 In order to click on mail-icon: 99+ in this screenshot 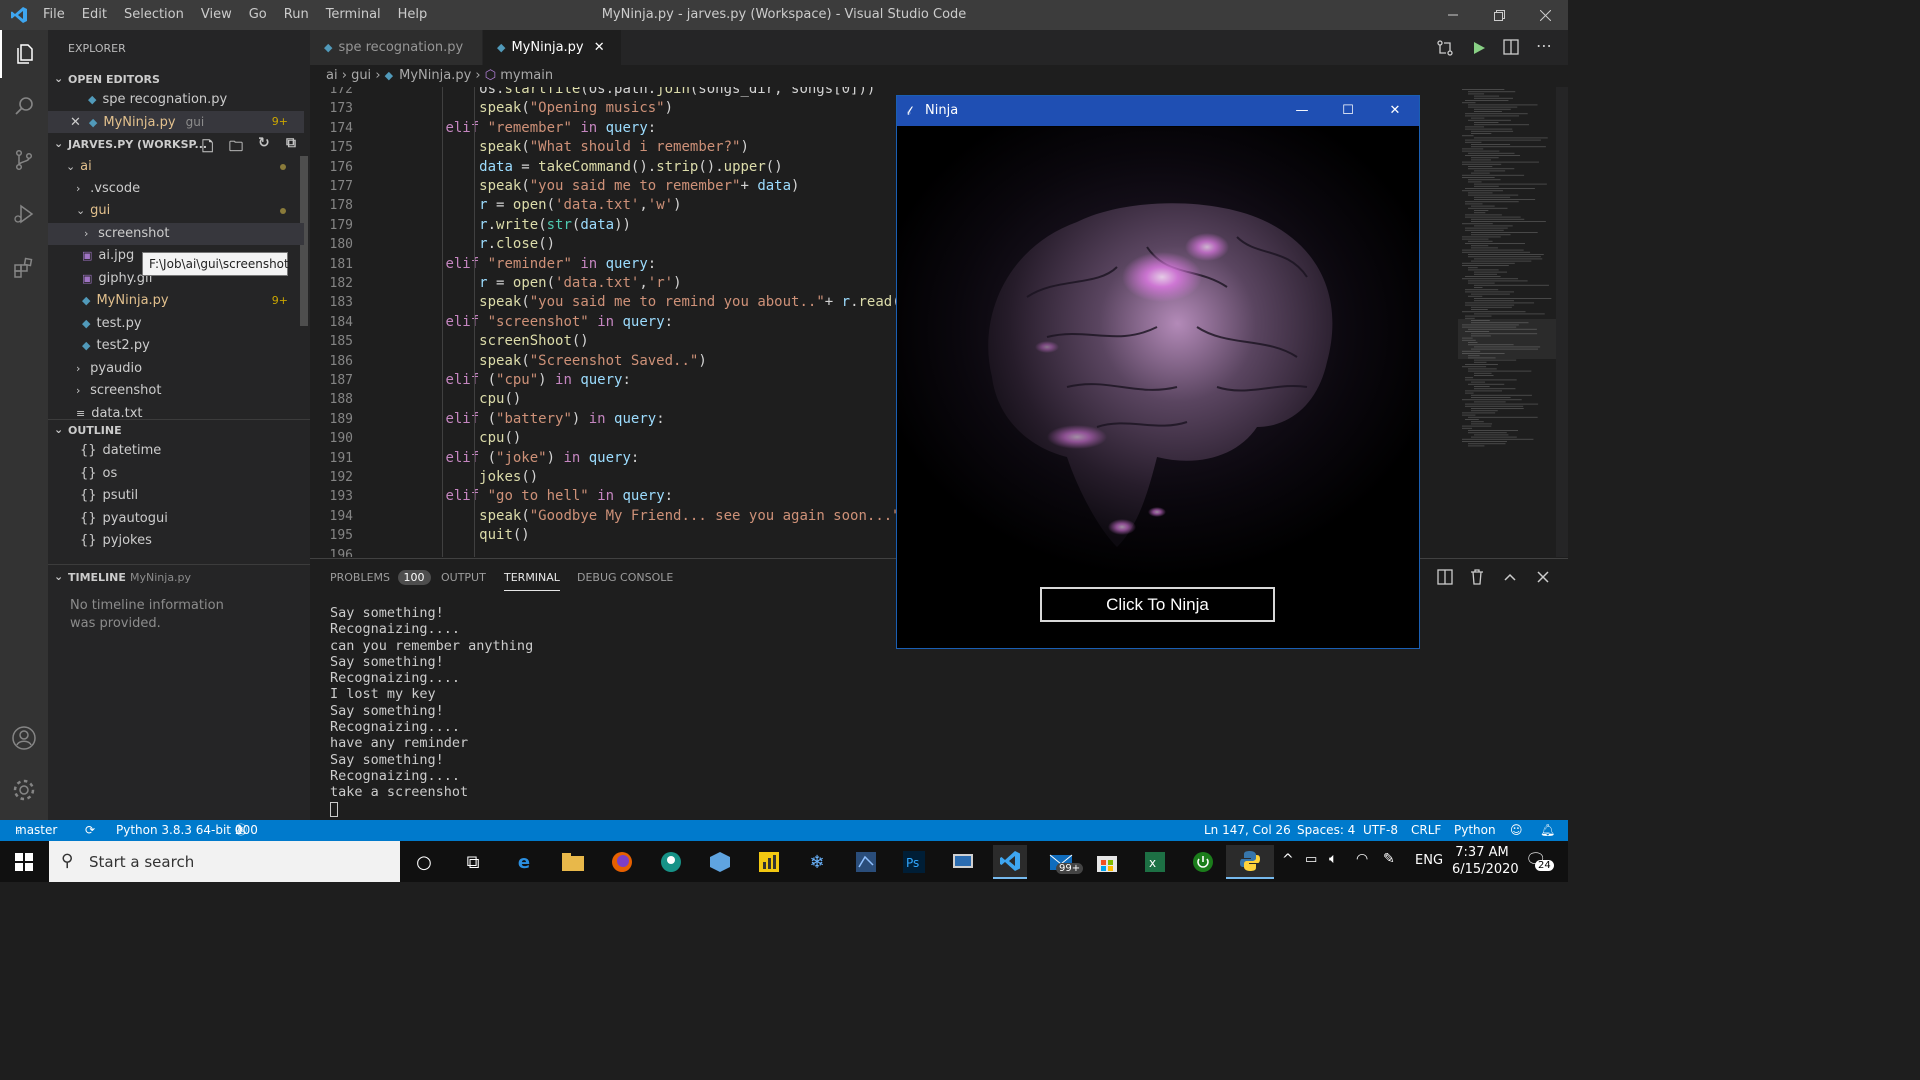, I will do `click(1064, 862)`.